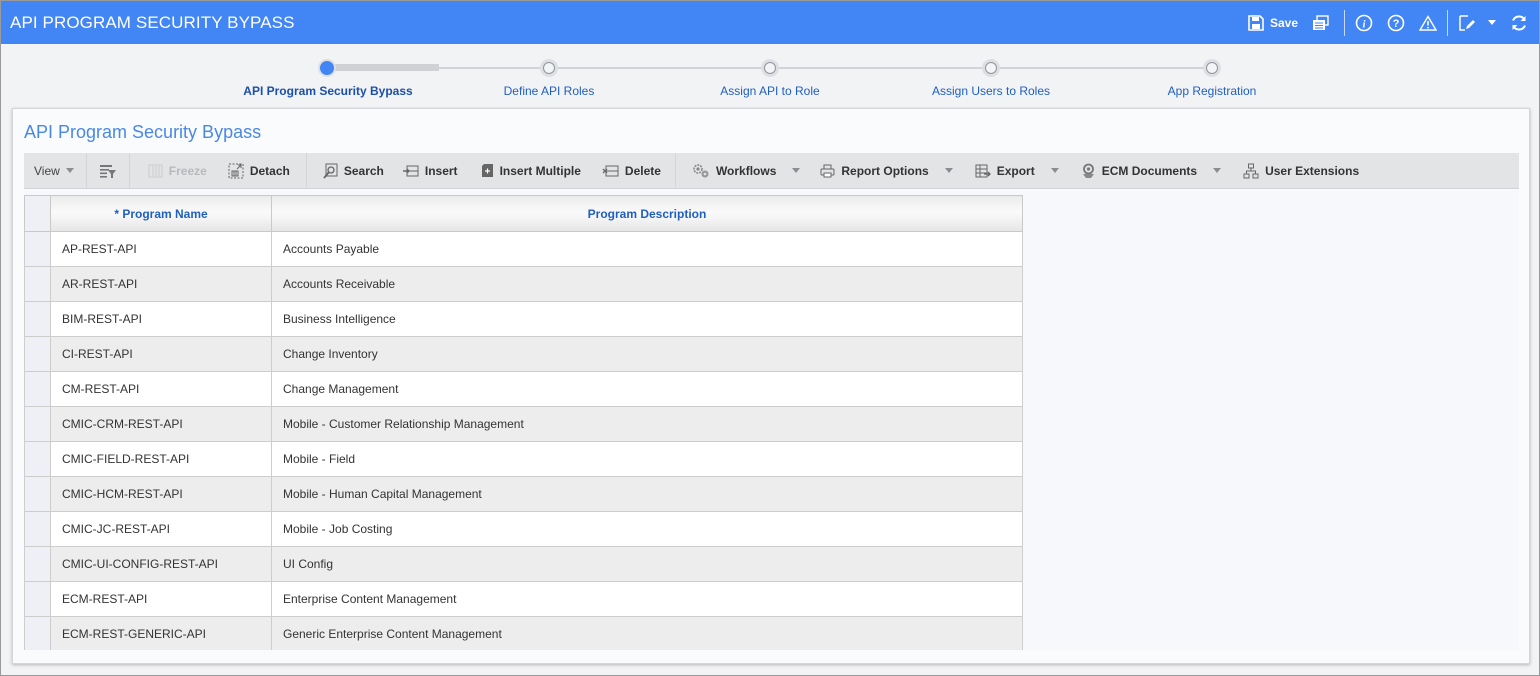 This screenshot has height=676, width=1540. What do you see at coordinates (327, 91) in the screenshot?
I see `train-label-api-program-security-bypass: API Program Security Bypass` at bounding box center [327, 91].